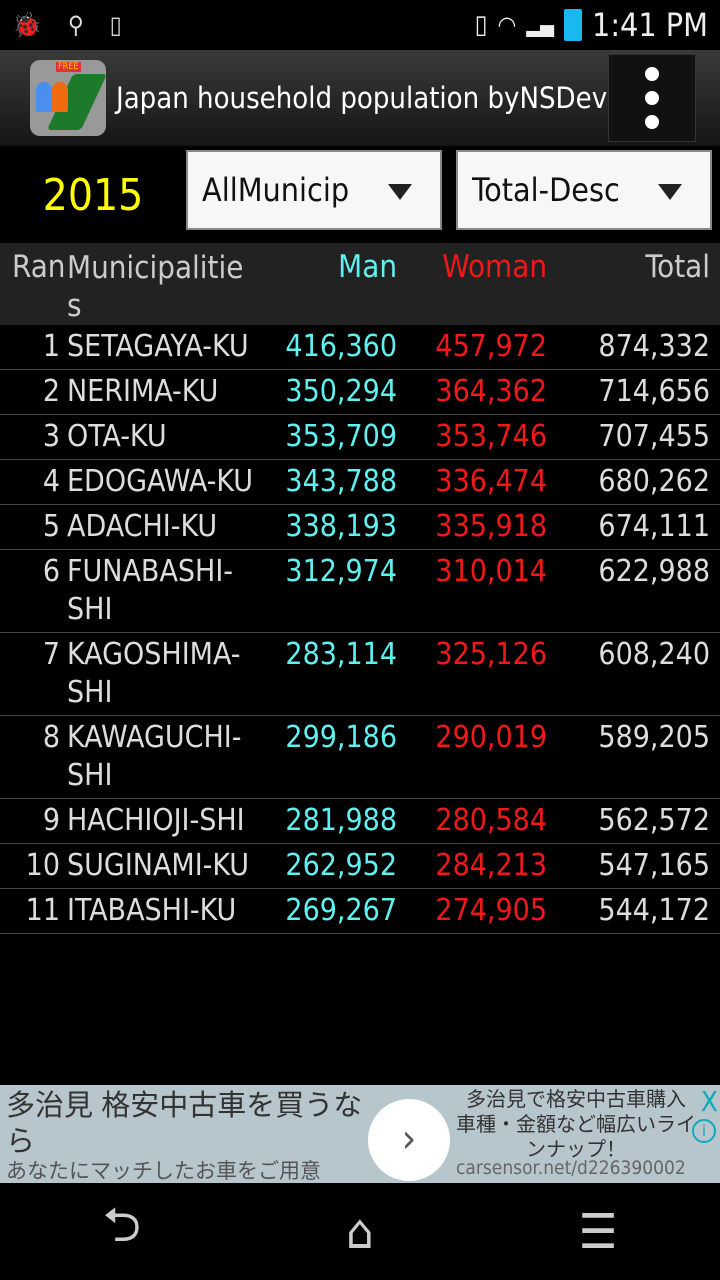 The width and height of the screenshot is (720, 1280). What do you see at coordinates (152, 910) in the screenshot?
I see `municipality-cell: ITABASHI-KU` at bounding box center [152, 910].